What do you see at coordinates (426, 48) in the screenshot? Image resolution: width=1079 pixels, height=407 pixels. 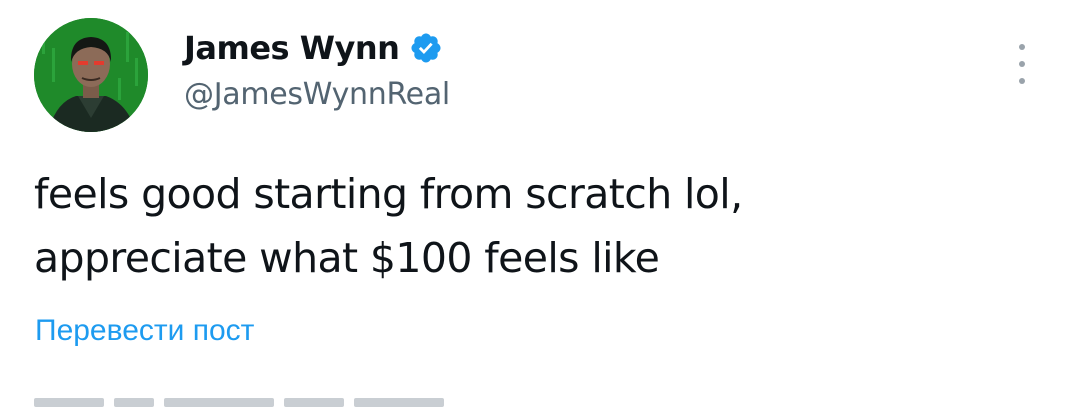 I see `verified-badge-icon` at bounding box center [426, 48].